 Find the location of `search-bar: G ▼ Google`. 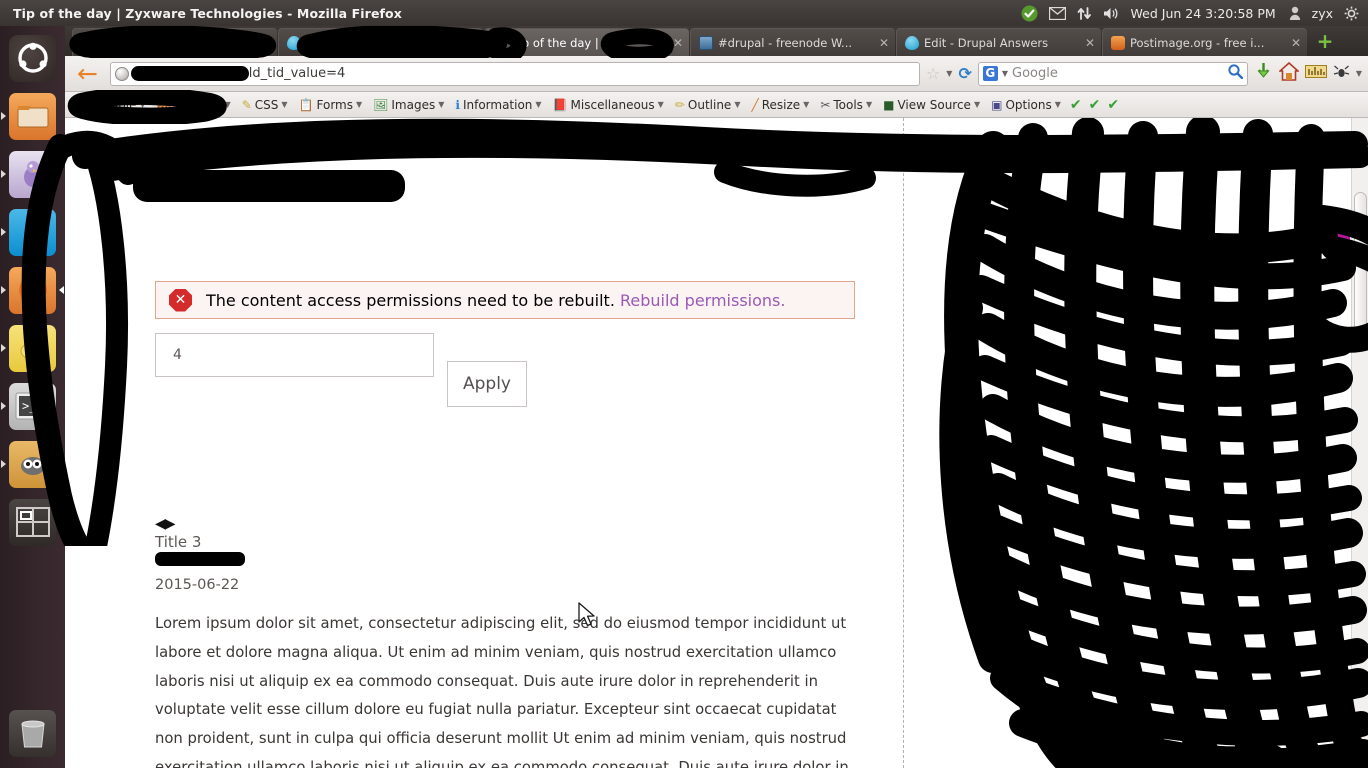

search-bar: G ▼ Google is located at coordinates (1112, 73).